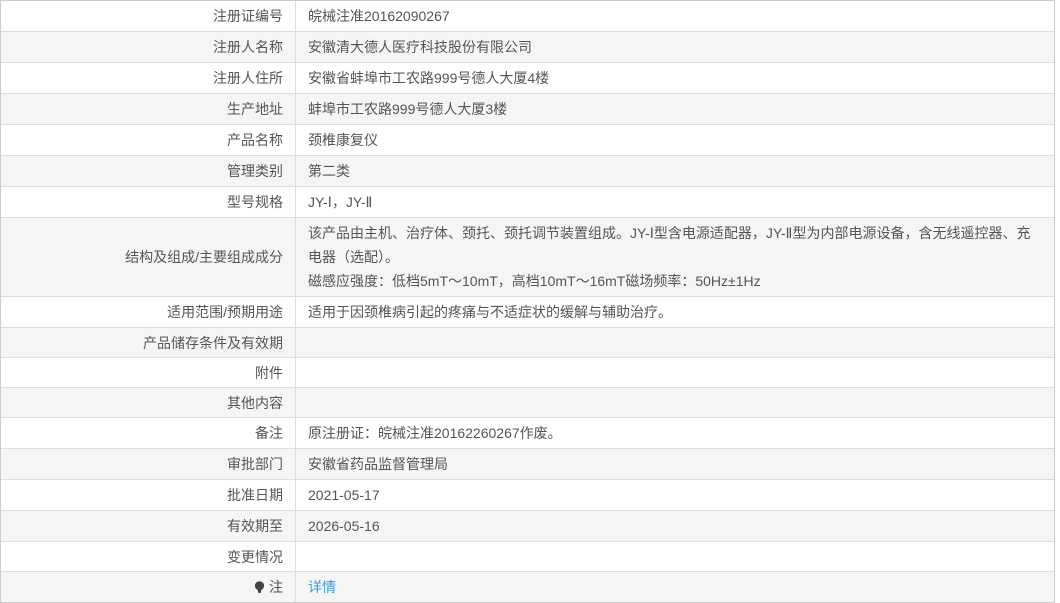  I want to click on row-label-cell: 注册证编号, so click(148, 16).